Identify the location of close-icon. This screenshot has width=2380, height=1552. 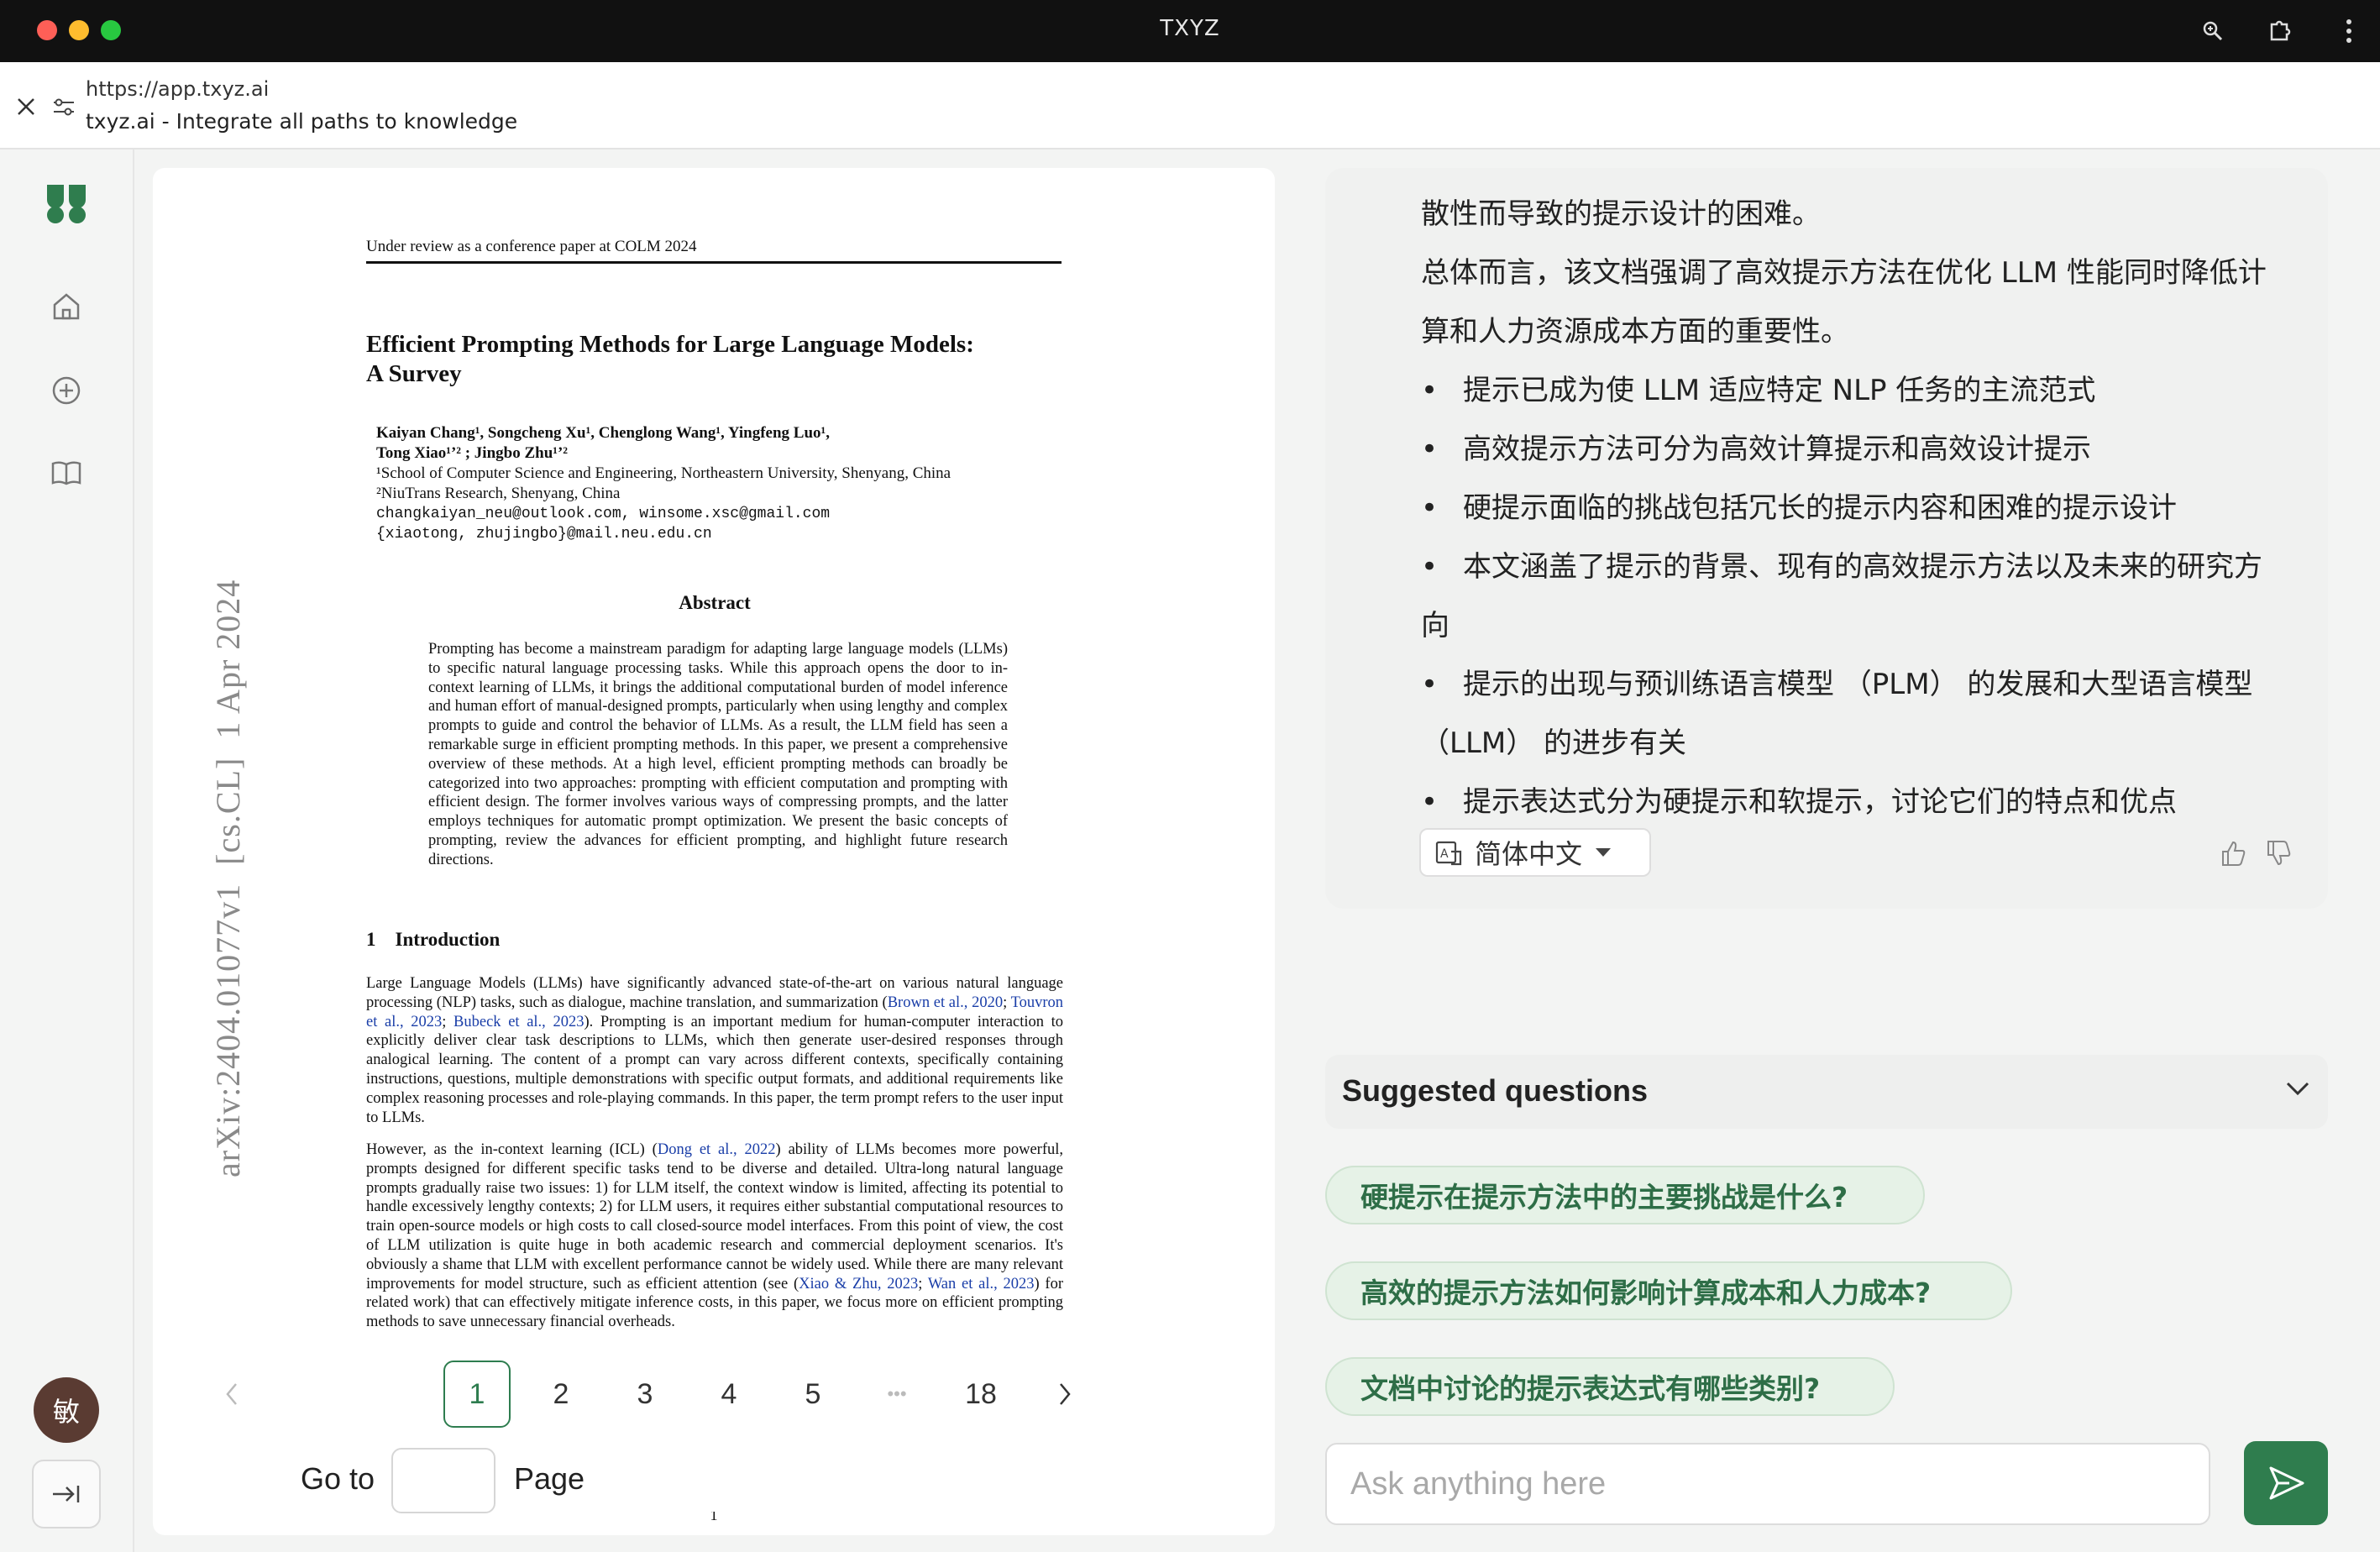
(26, 108).